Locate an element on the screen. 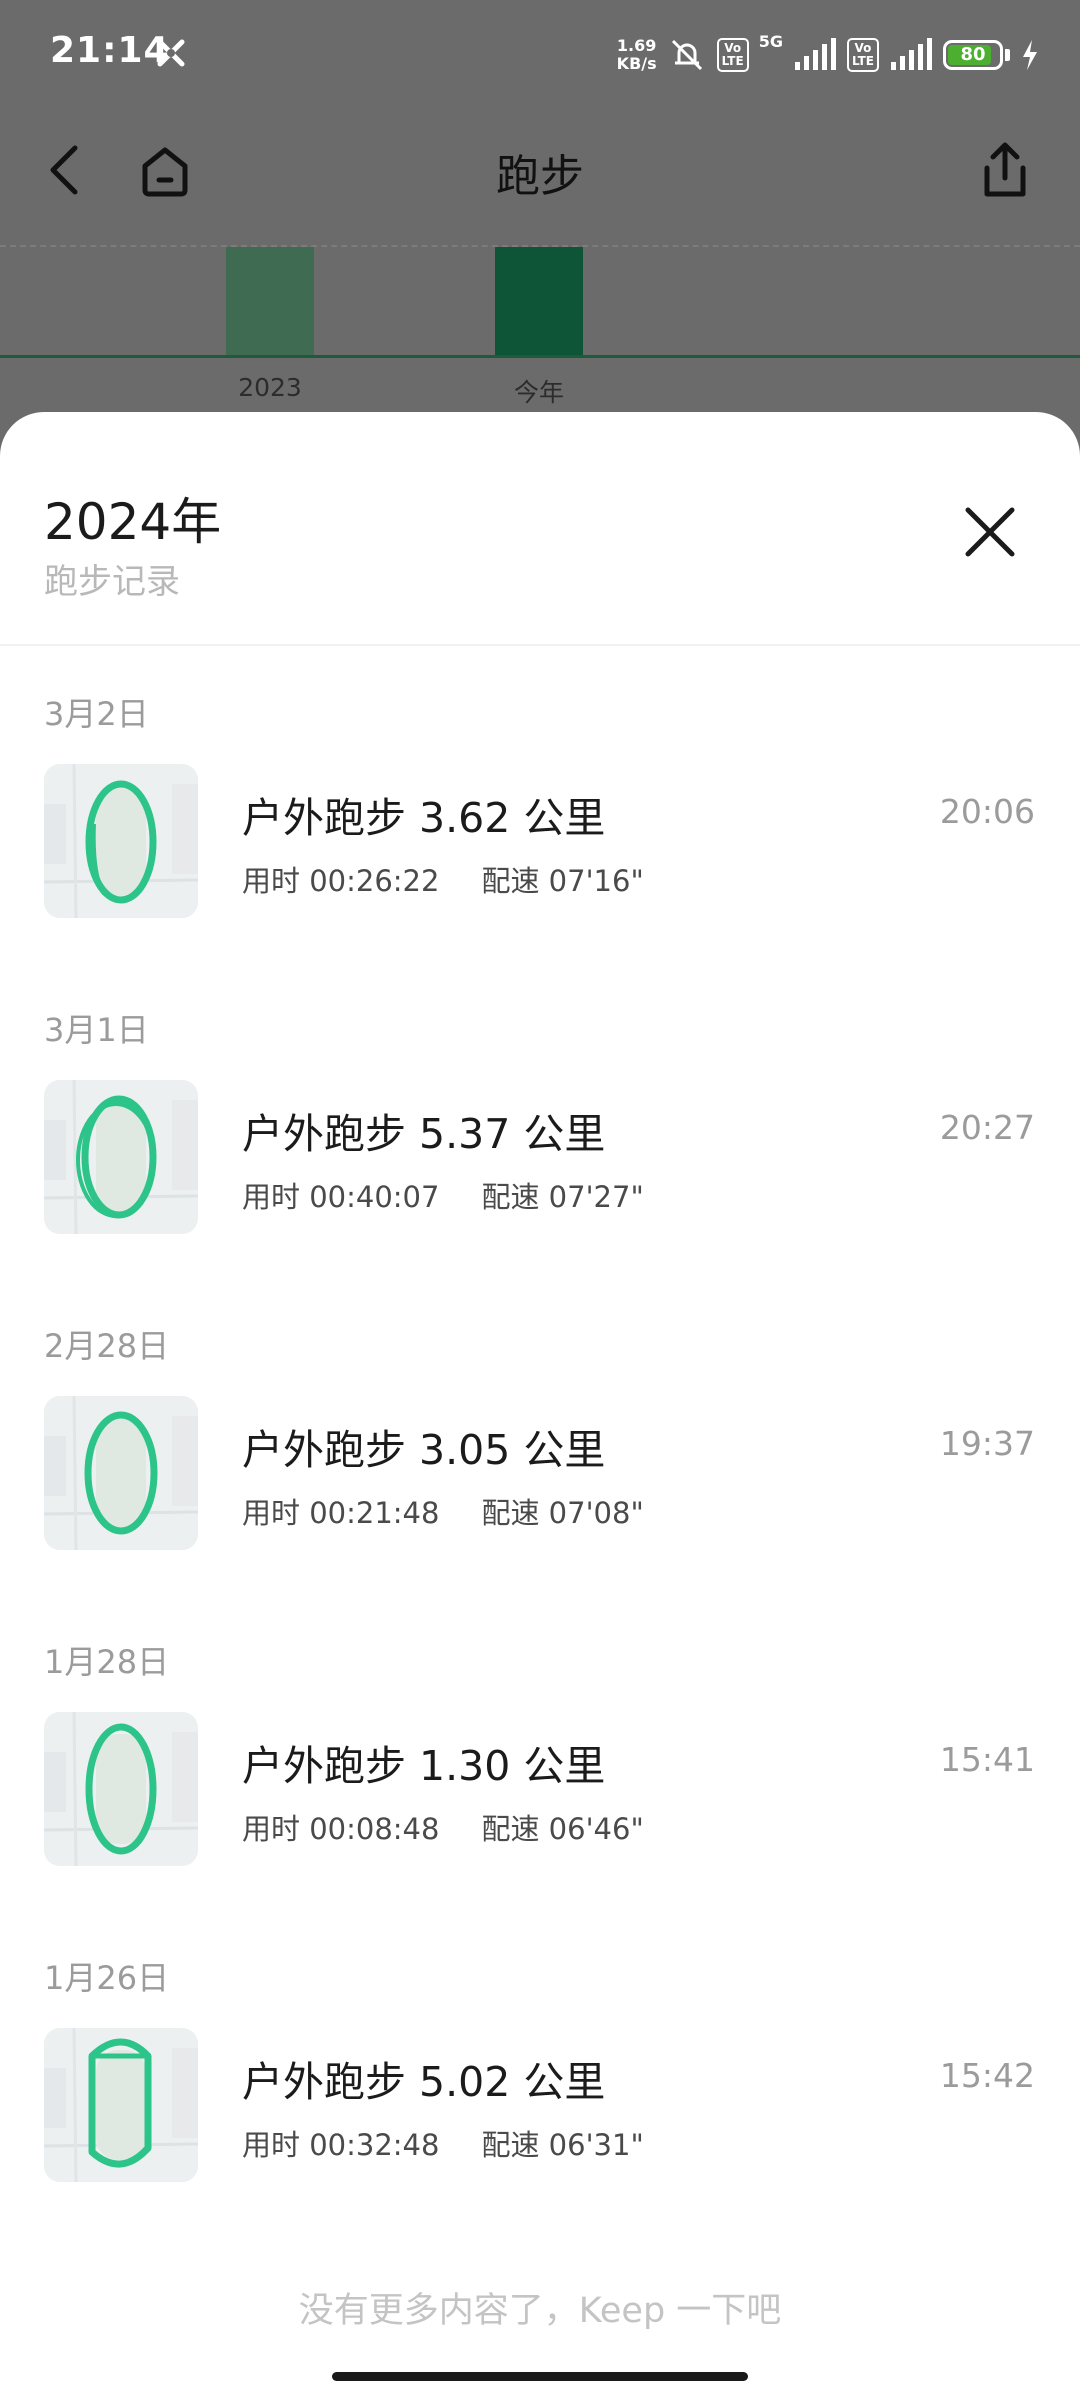 The width and height of the screenshot is (1080, 2400). record-meta: 用时 00:21:48 配速 07'08" is located at coordinates (443, 1511).